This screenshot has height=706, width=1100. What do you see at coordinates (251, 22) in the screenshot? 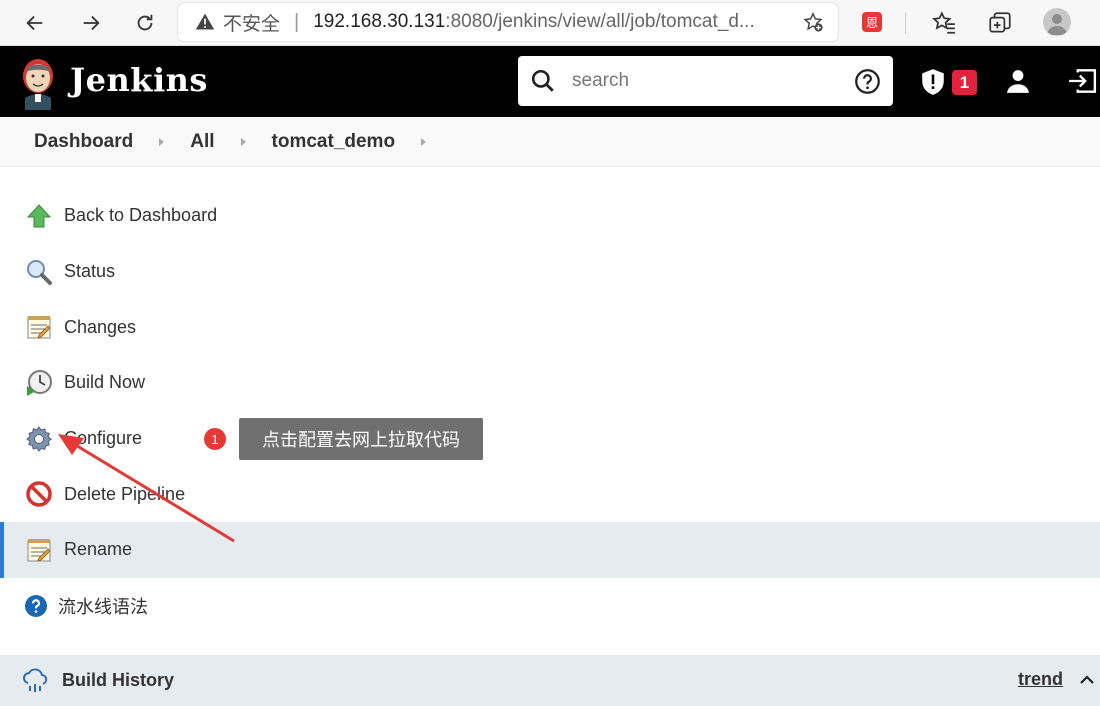
I see `security-status: 不安全` at bounding box center [251, 22].